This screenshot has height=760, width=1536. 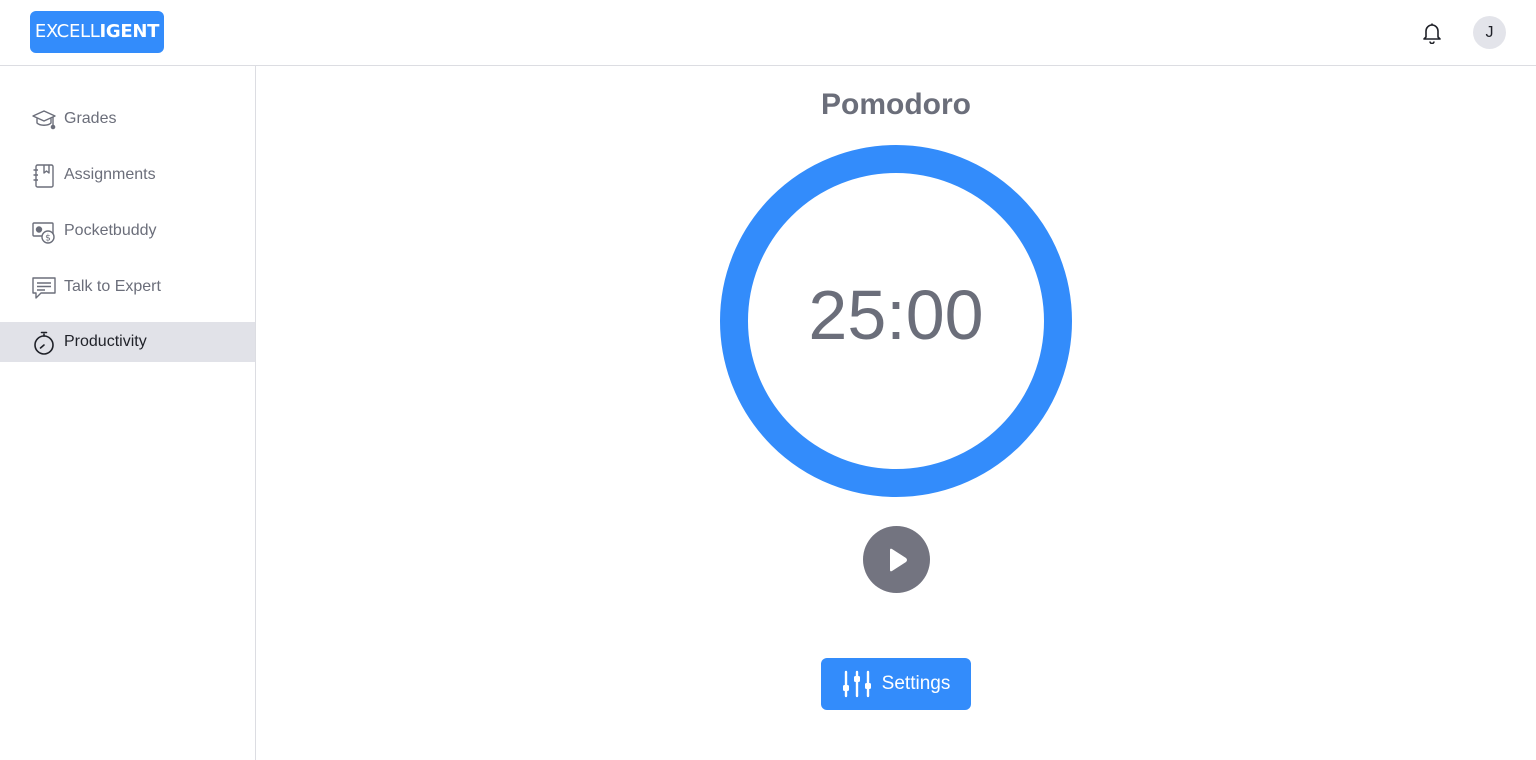 What do you see at coordinates (90, 118) in the screenshot?
I see `sidebar-item-label: Grades` at bounding box center [90, 118].